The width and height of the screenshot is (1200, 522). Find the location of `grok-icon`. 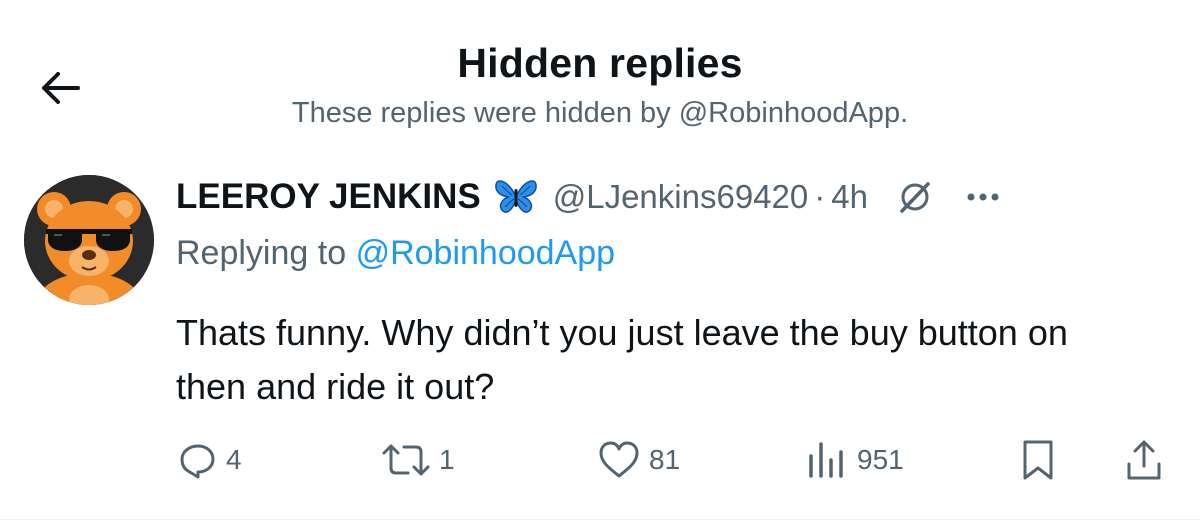

grok-icon is located at coordinates (915, 197).